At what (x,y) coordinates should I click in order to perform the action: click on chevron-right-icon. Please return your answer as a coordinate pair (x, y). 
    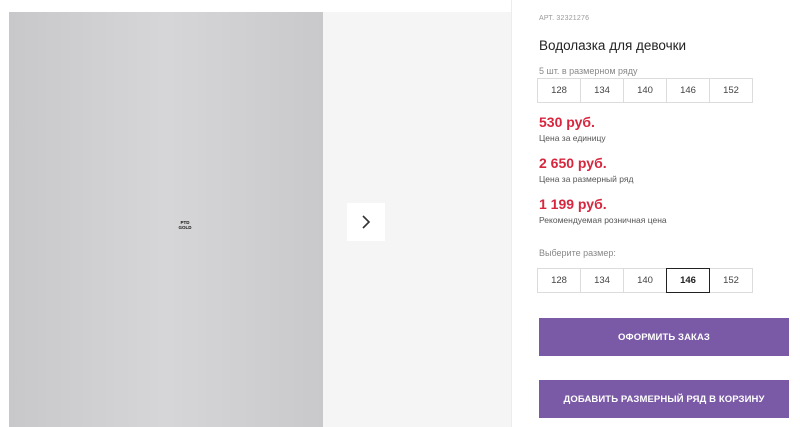
    Looking at the image, I should click on (366, 222).